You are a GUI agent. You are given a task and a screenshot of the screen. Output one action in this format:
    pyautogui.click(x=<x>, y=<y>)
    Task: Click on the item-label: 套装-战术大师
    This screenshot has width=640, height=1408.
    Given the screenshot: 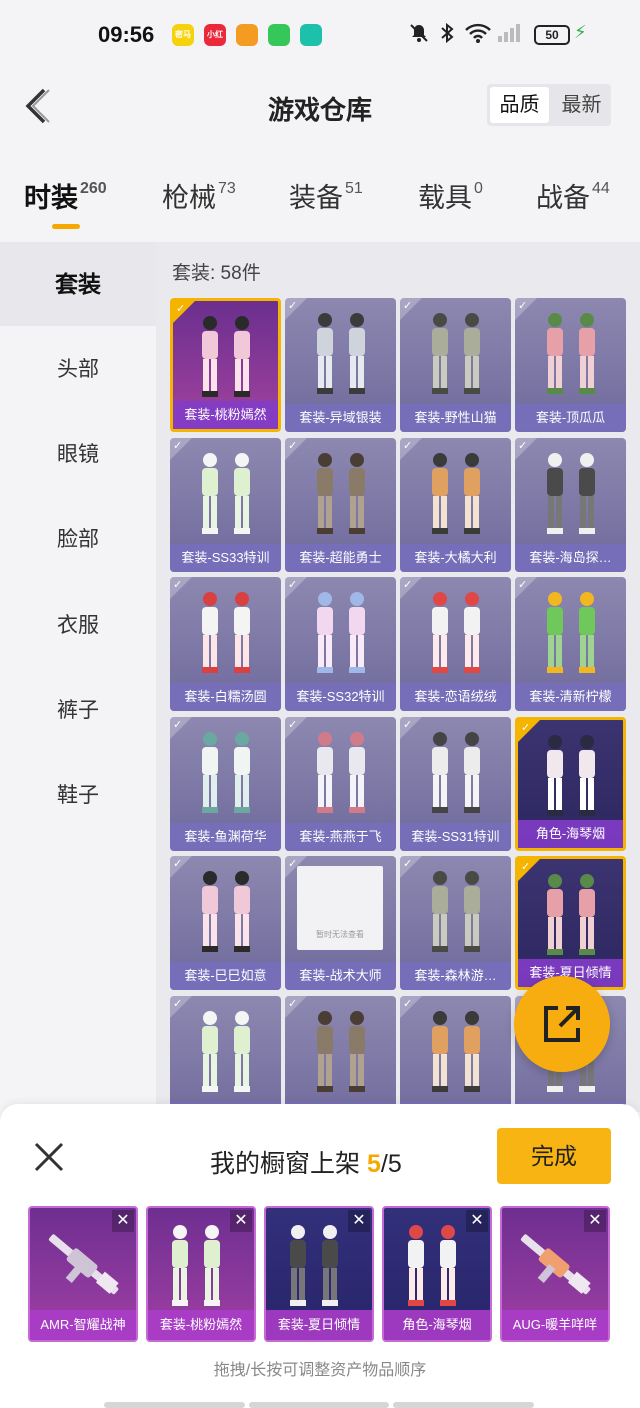 What is the action you would take?
    pyautogui.click(x=340, y=976)
    